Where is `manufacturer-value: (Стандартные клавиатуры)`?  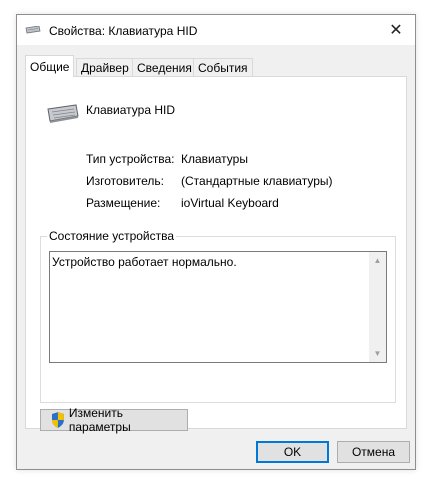 manufacturer-value: (Стандартные клавиатуры) is located at coordinates (257, 181).